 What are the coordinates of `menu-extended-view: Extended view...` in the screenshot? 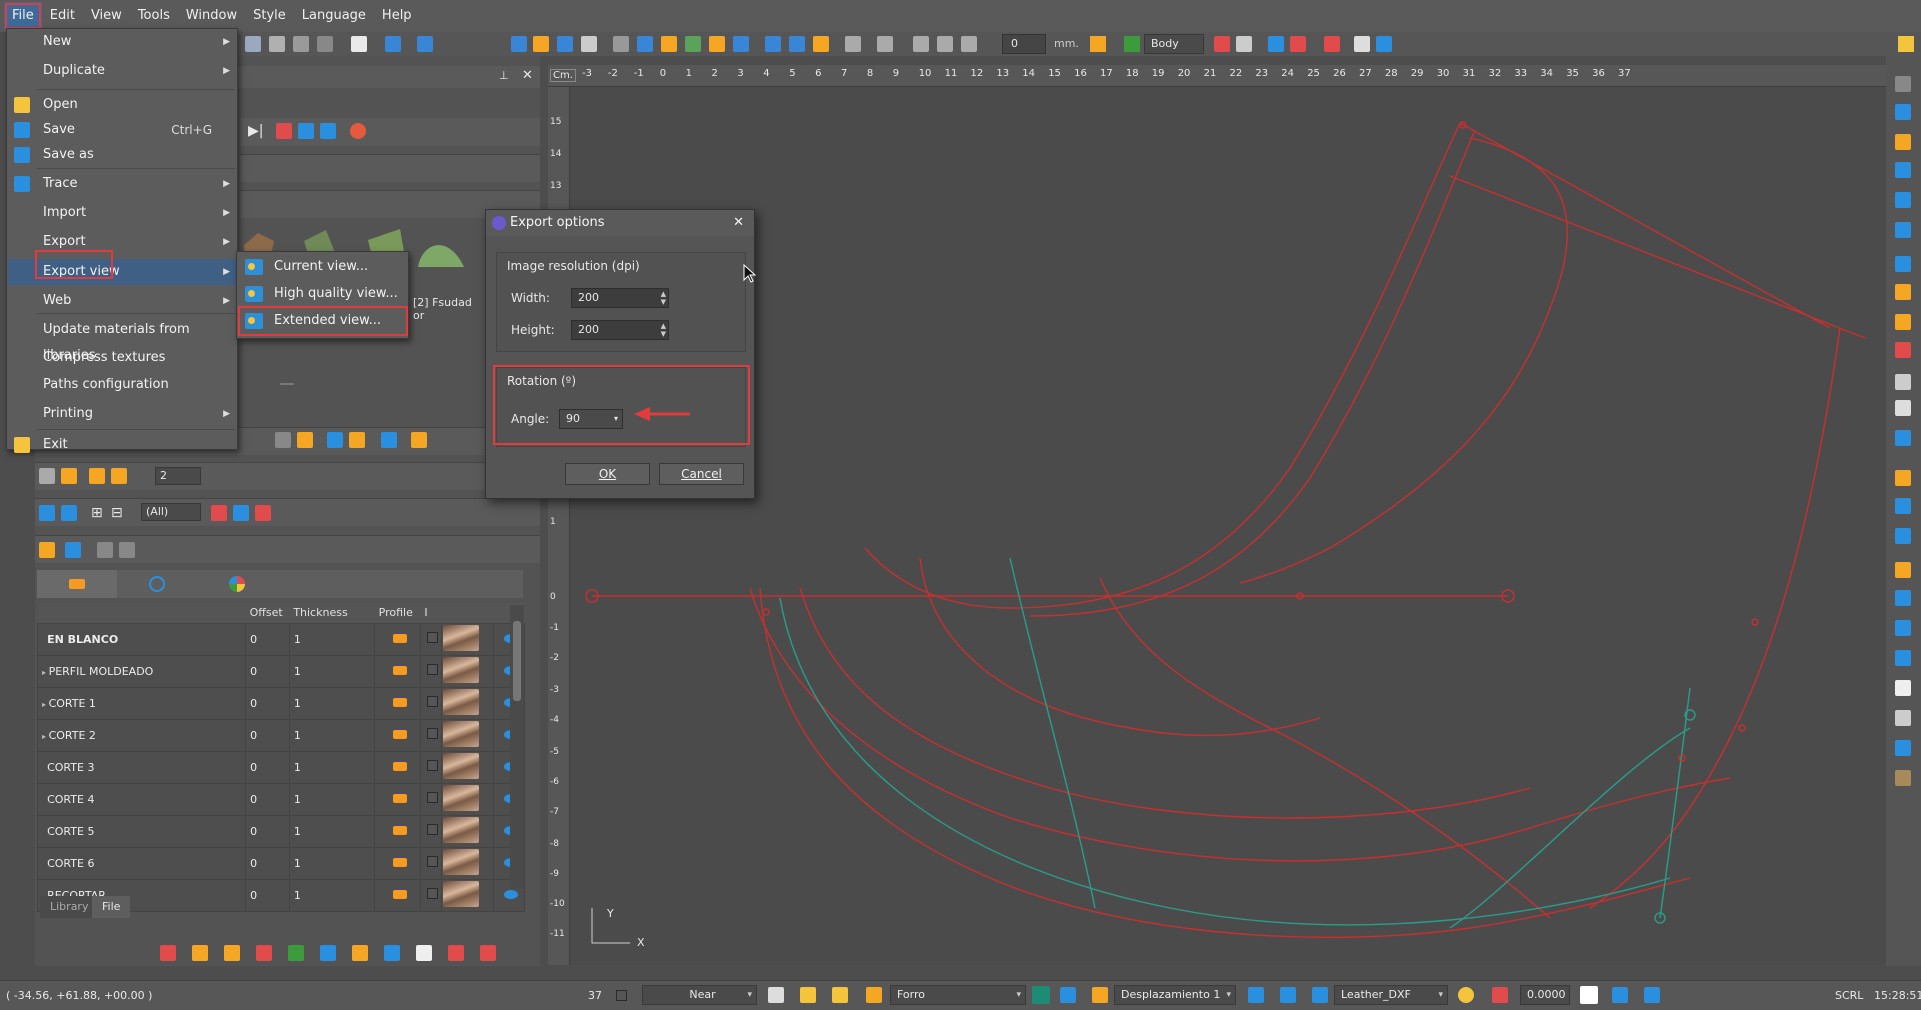 It's located at (323, 321).